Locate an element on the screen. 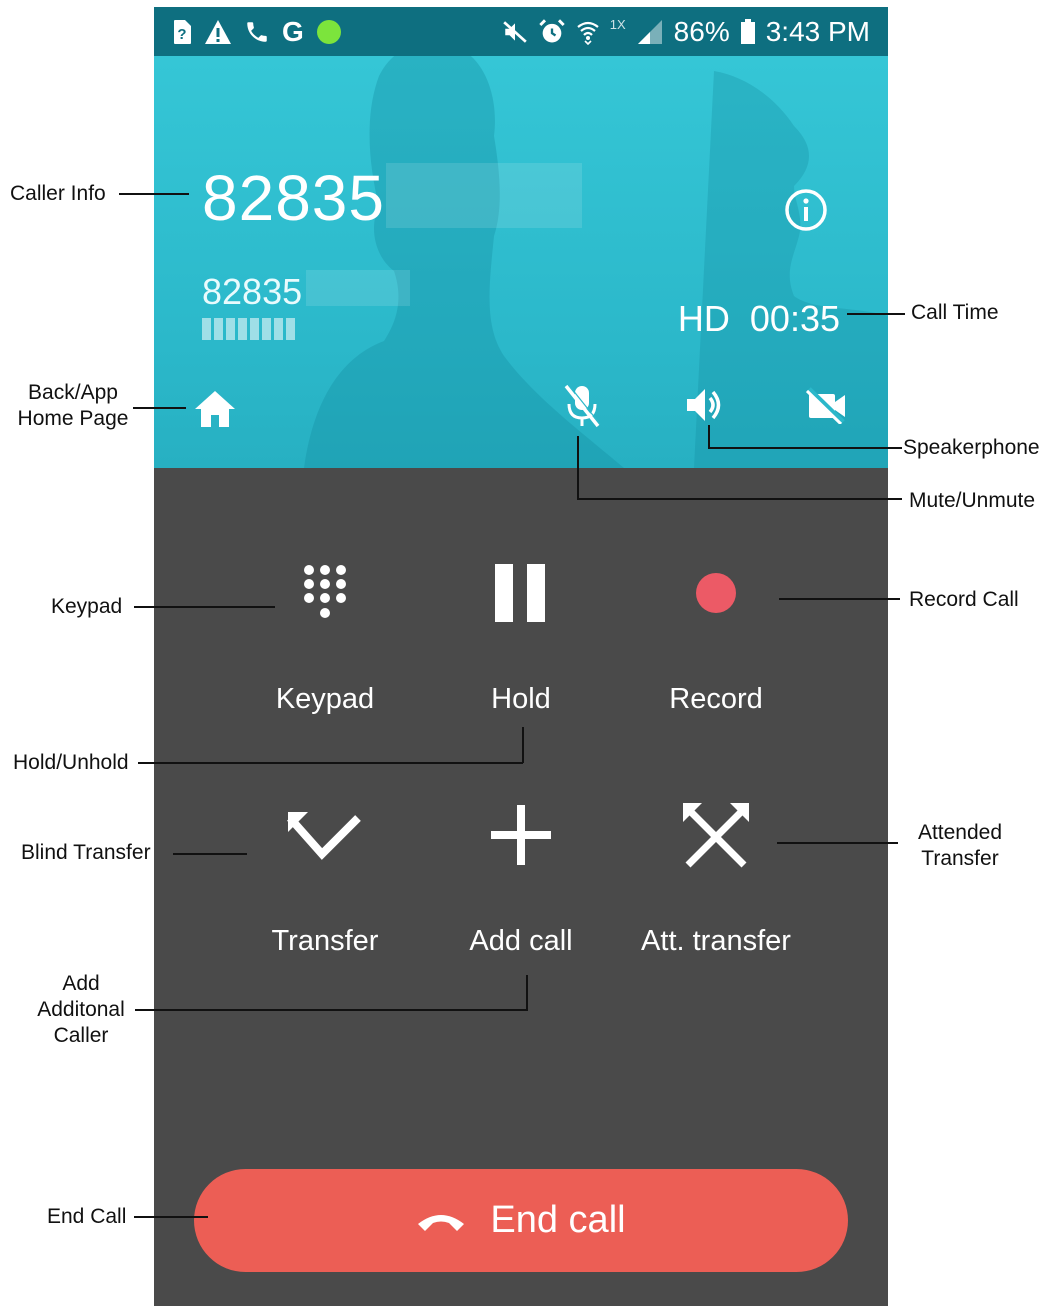 The image size is (1049, 1306). annotation-add-line2: Additonal is located at coordinates (81, 1009).